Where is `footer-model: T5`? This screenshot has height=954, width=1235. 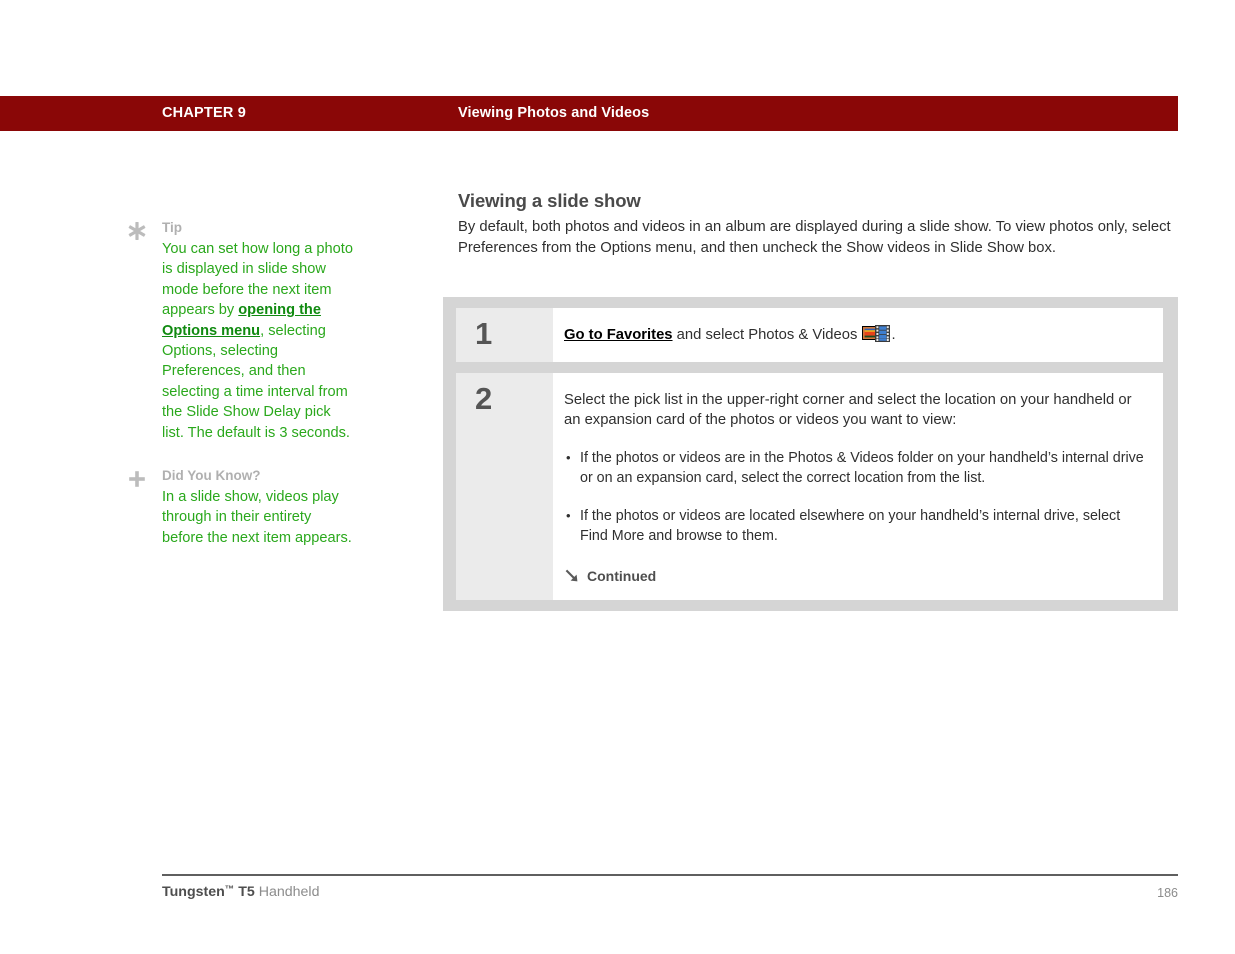 footer-model: T5 is located at coordinates (244, 892).